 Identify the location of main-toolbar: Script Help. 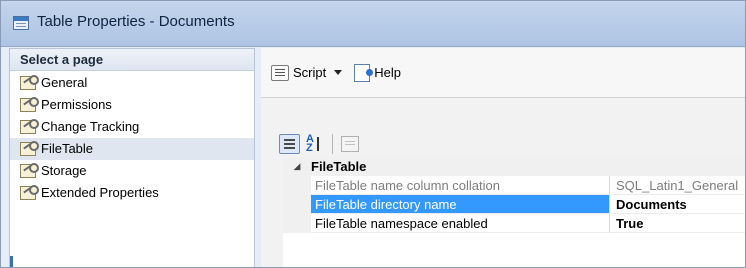
(503, 73).